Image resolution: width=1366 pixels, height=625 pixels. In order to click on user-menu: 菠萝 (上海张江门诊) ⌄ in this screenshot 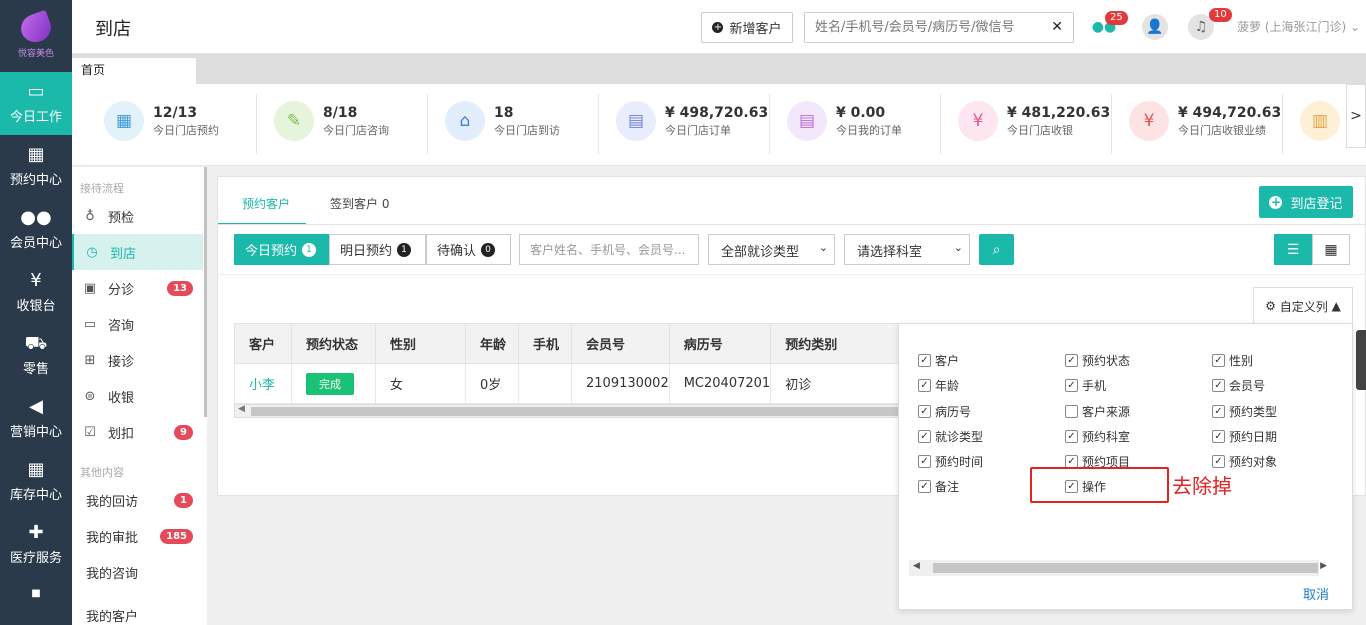, I will do `click(1298, 26)`.